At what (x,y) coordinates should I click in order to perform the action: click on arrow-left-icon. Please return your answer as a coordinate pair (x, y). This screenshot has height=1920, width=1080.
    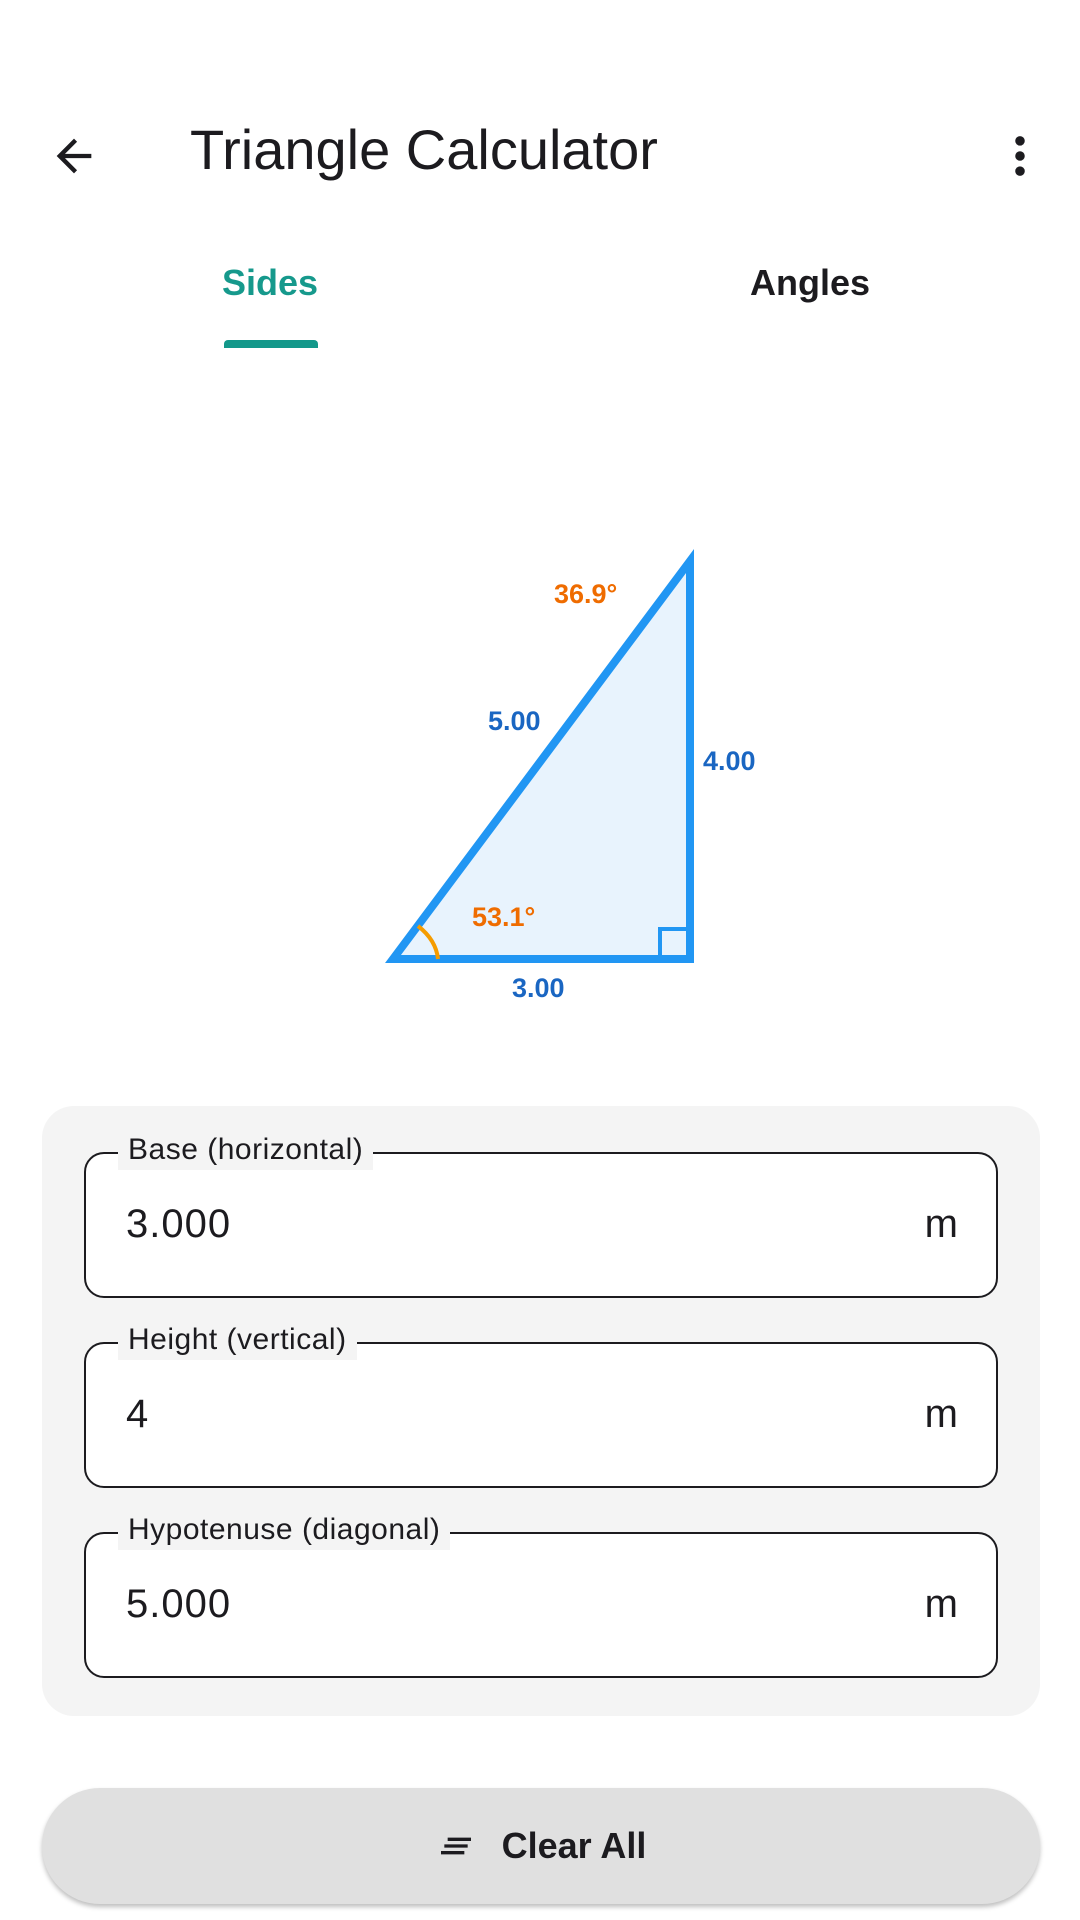
    Looking at the image, I should click on (74, 156).